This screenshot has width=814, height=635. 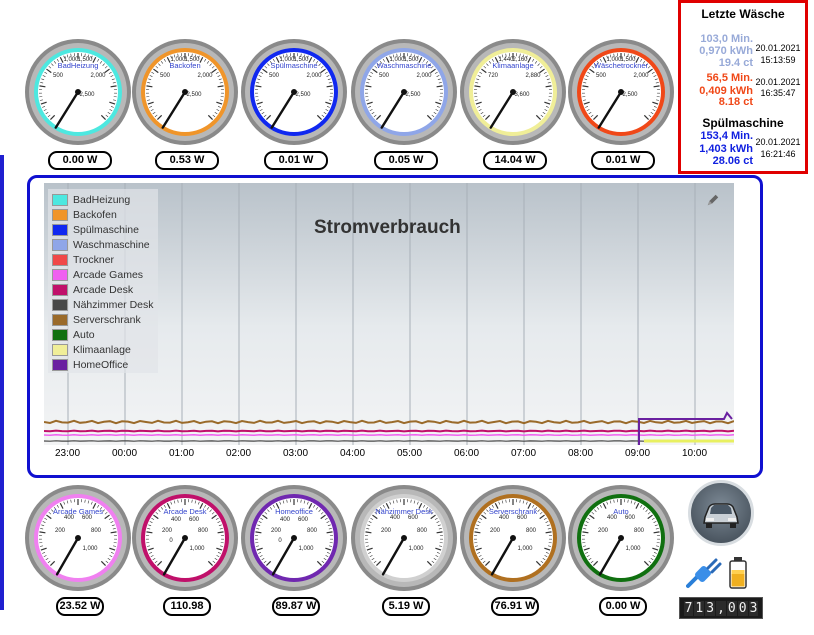 What do you see at coordinates (524, 453) in the screenshot?
I see `x-tick-label: 07:00` at bounding box center [524, 453].